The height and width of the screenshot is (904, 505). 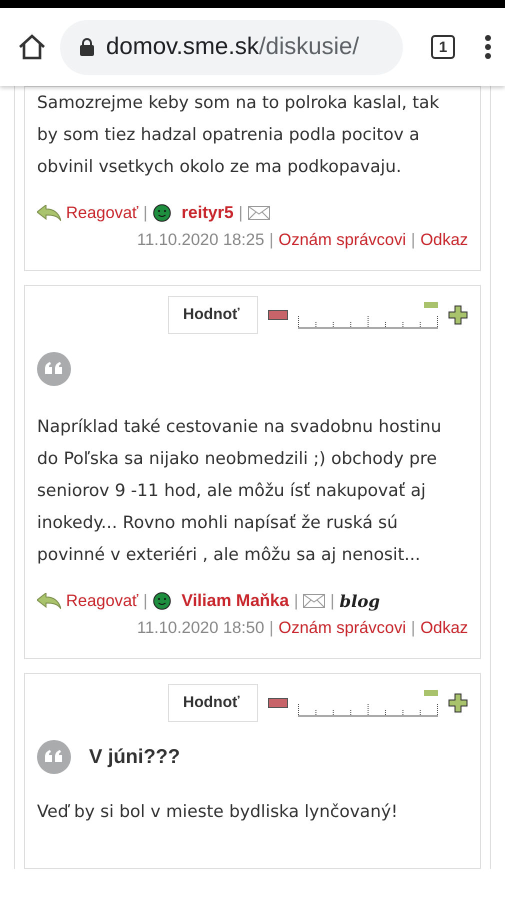 I want to click on comment-text: Samozrejme keby som na to polroka kaslal, tak by som tiez hadzal opatrenia podla pocitov a obvinil vsetkych okolo ze ma podkopavaju., so click(x=238, y=135).